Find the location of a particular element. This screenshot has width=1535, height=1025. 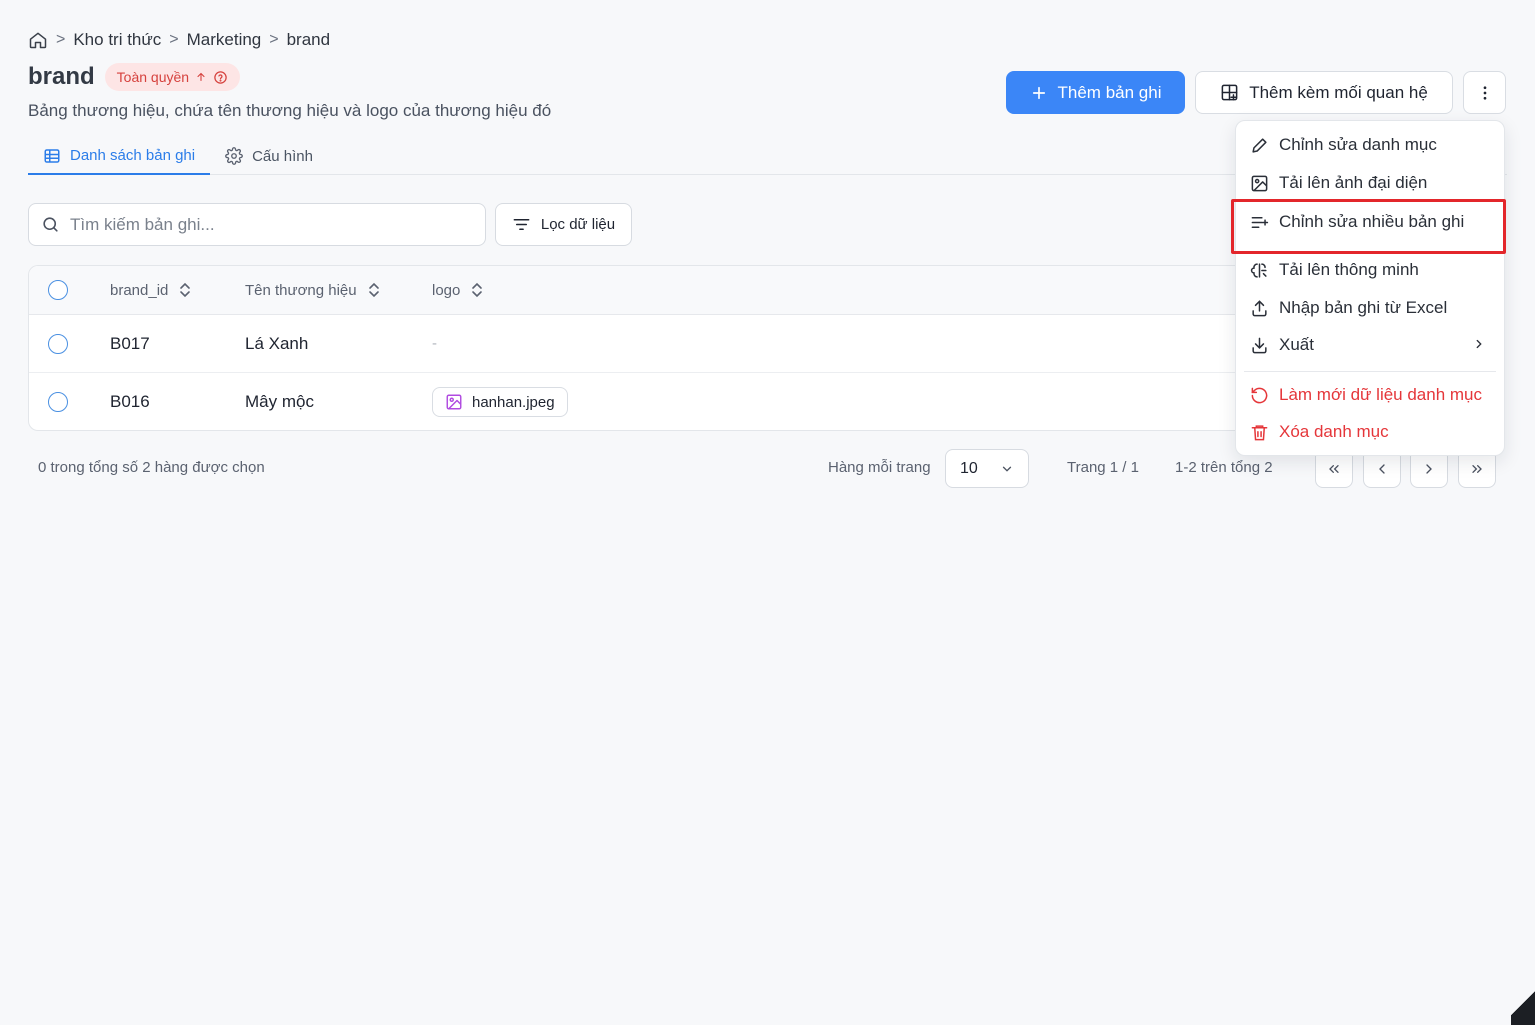

page-header: brand Toàn quyền is located at coordinates (134, 77).